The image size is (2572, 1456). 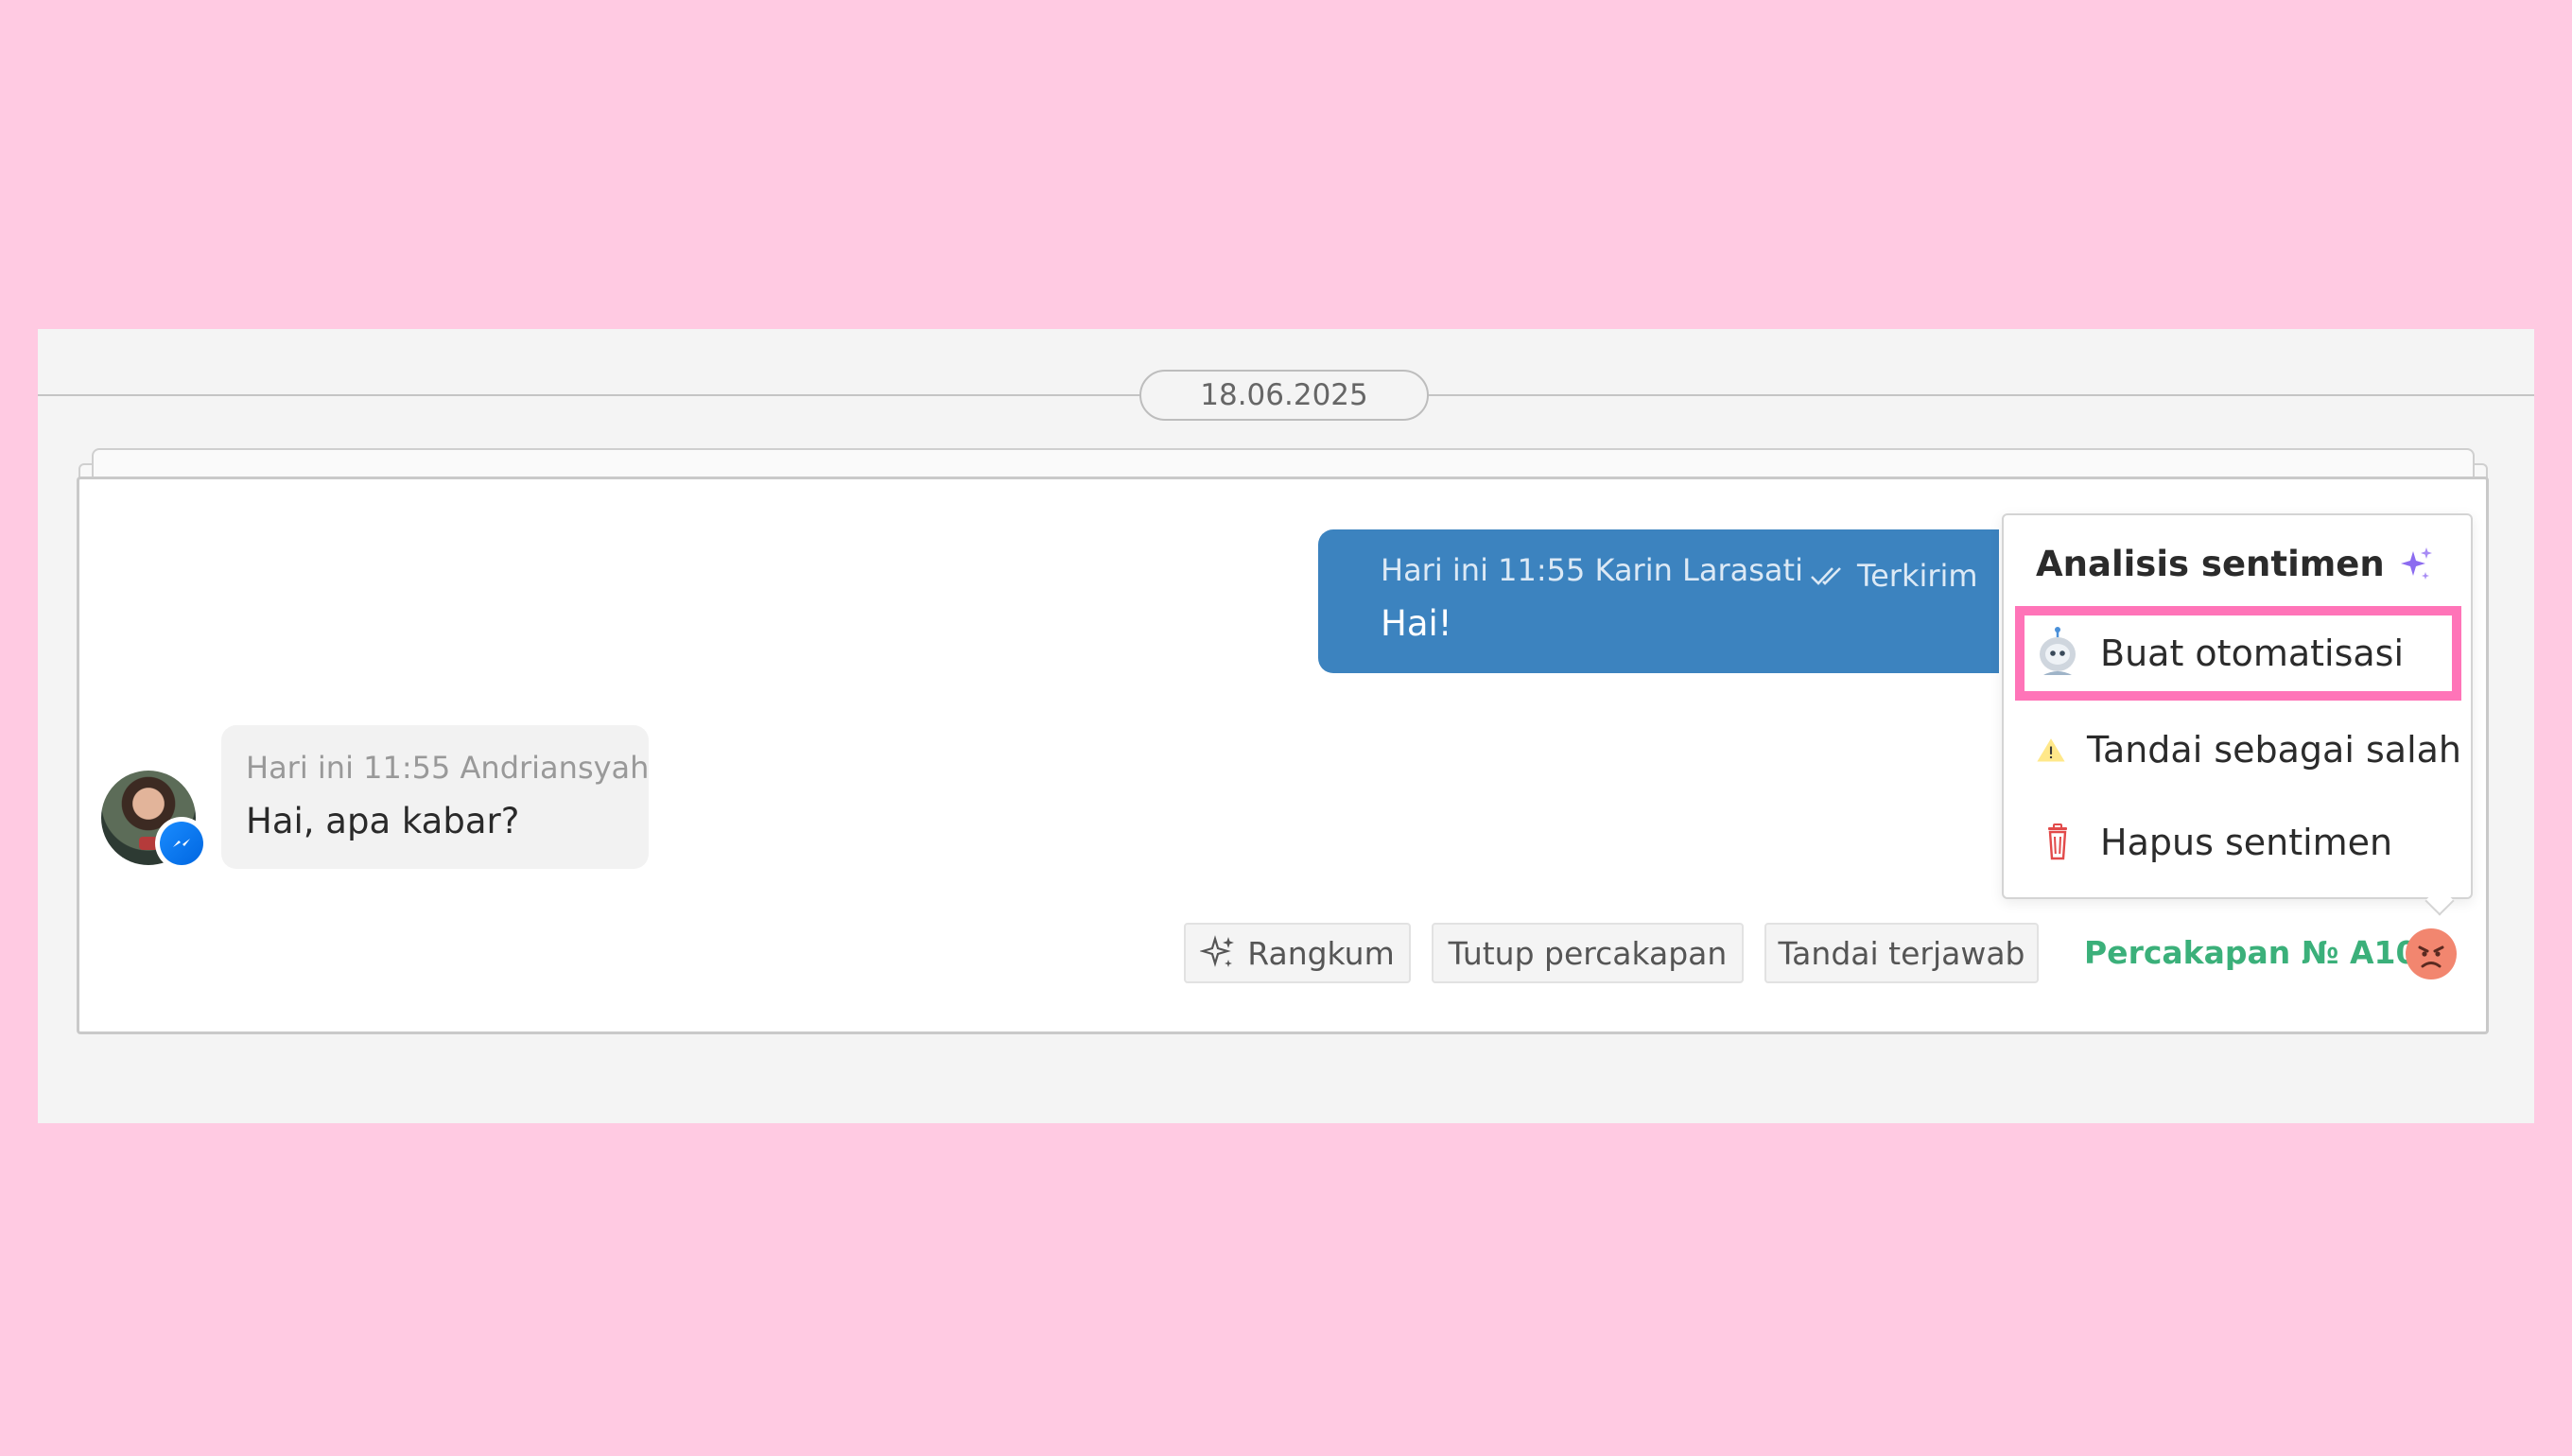 I want to click on trash-icon, so click(x=2057, y=841).